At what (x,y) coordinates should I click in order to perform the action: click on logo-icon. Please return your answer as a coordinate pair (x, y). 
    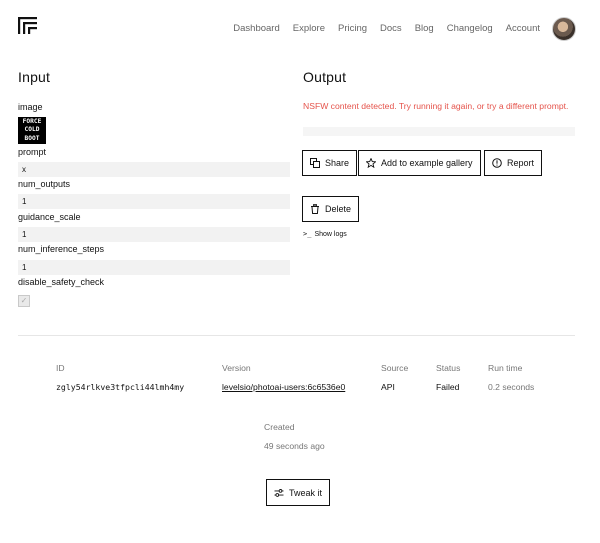
    Looking at the image, I should click on (27, 25).